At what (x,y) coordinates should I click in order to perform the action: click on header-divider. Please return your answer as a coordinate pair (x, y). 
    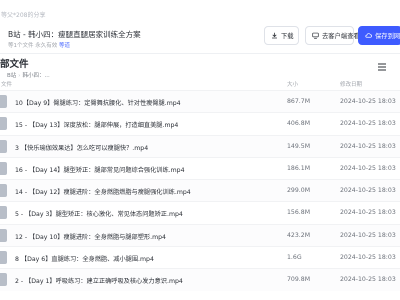
    Looking at the image, I should click on (200, 53).